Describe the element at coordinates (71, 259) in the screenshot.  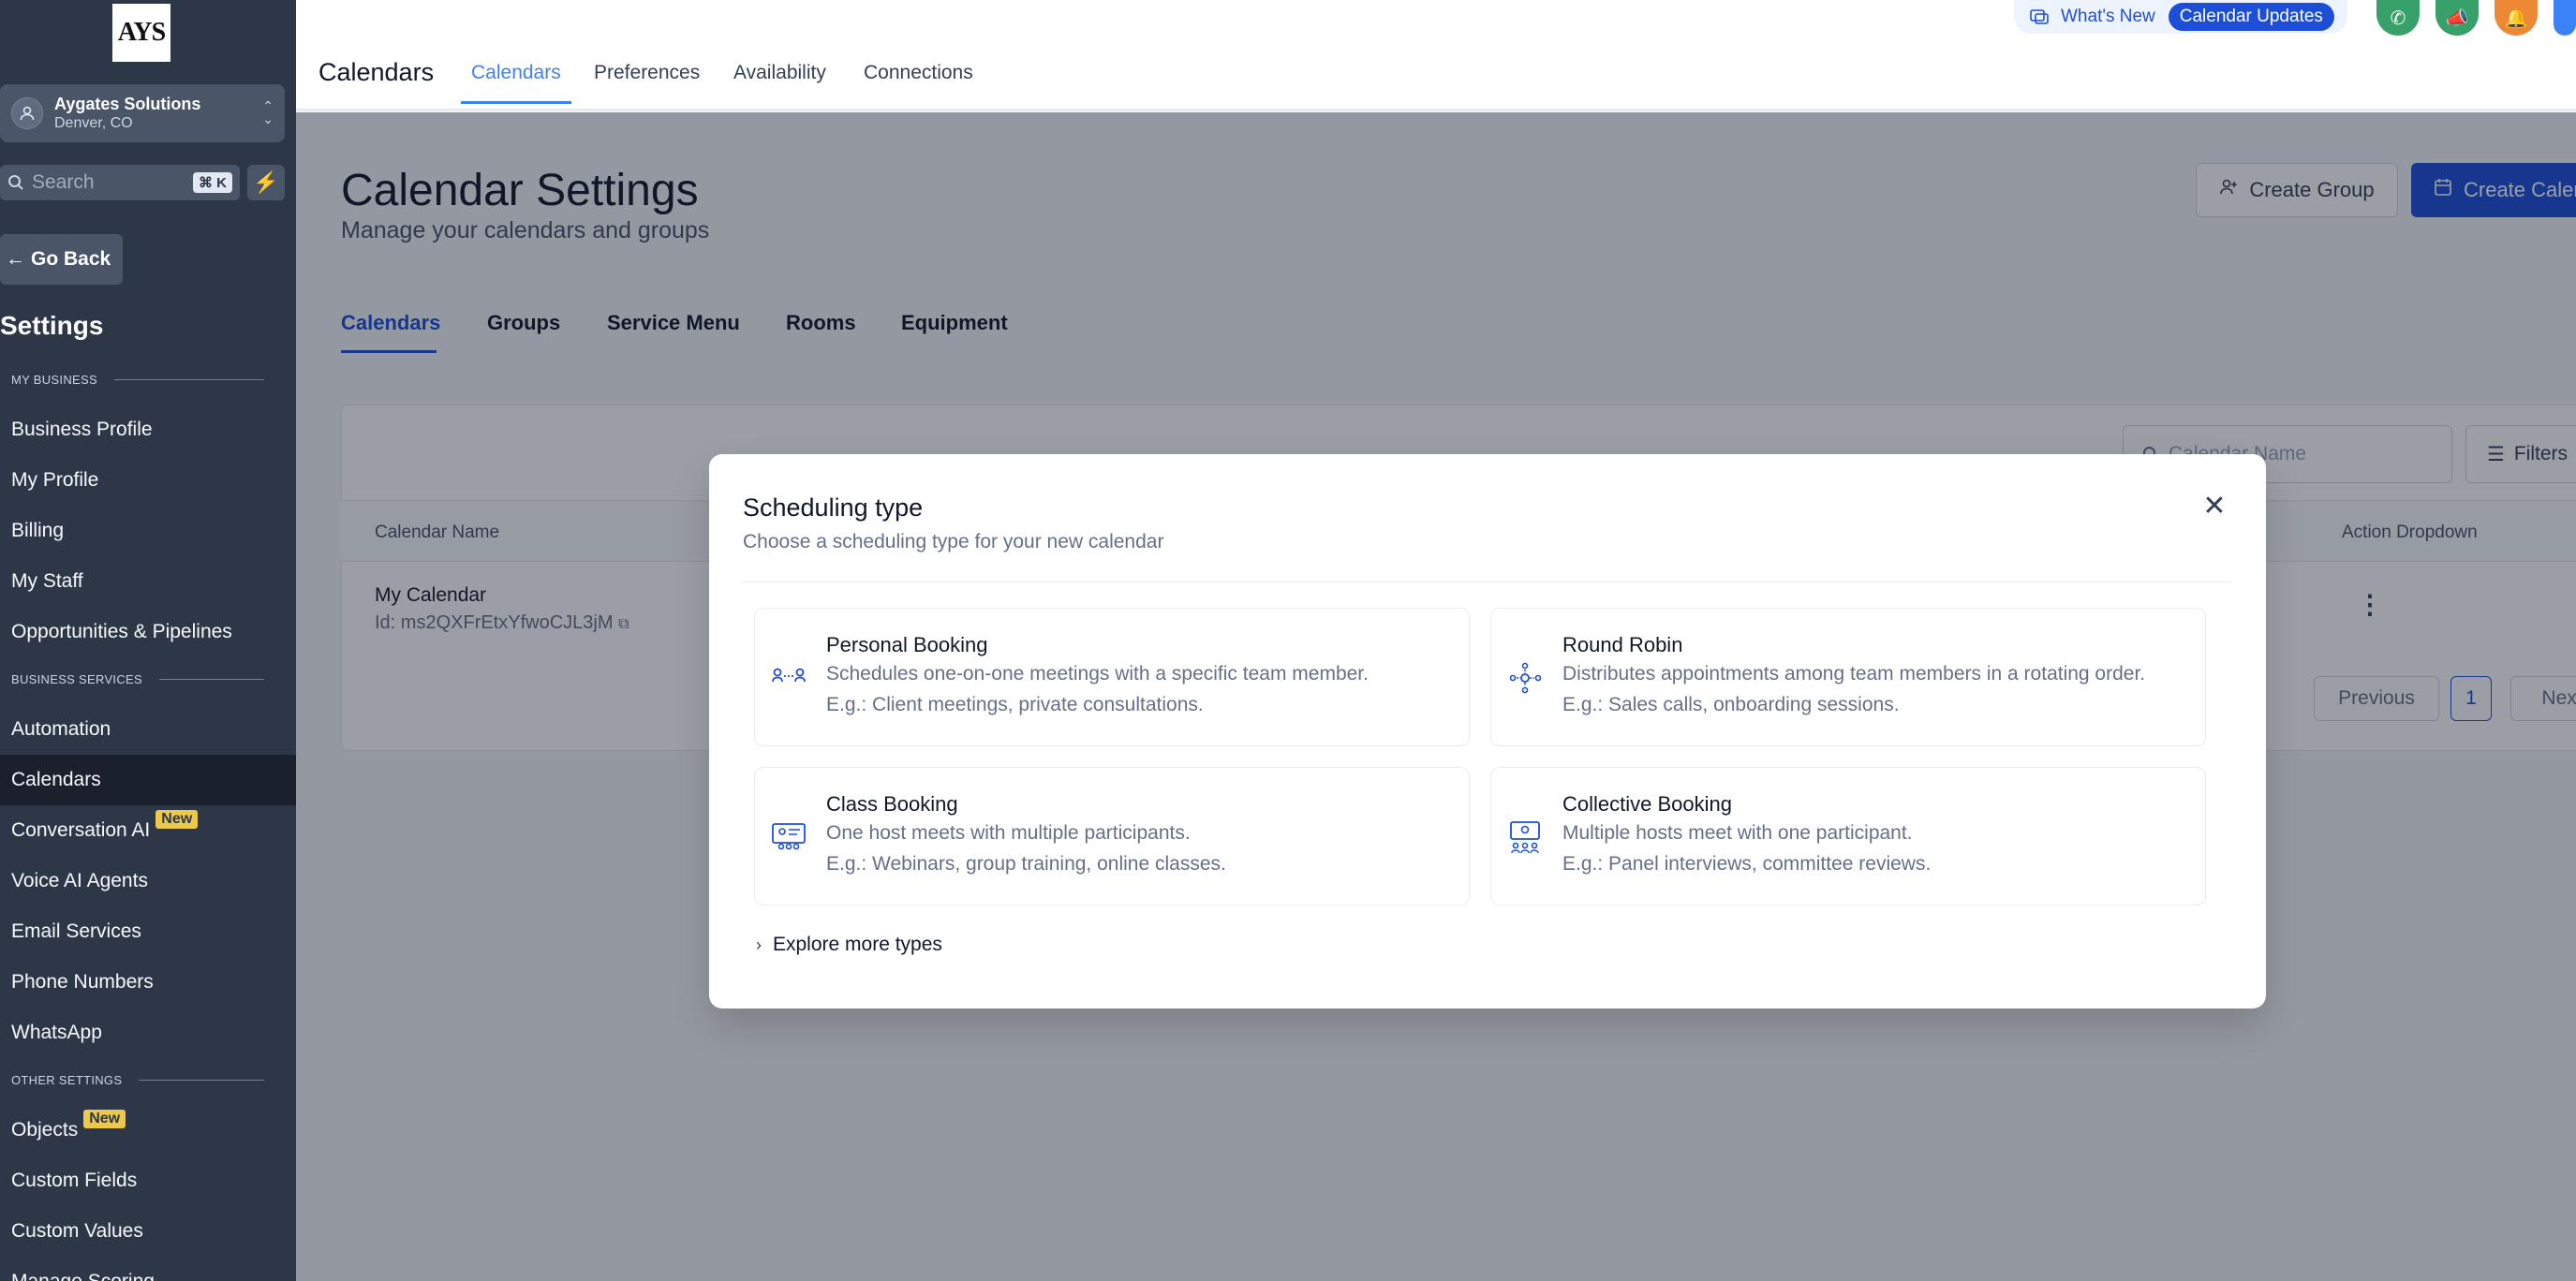
I see `go-back-label: Go Back` at that location.